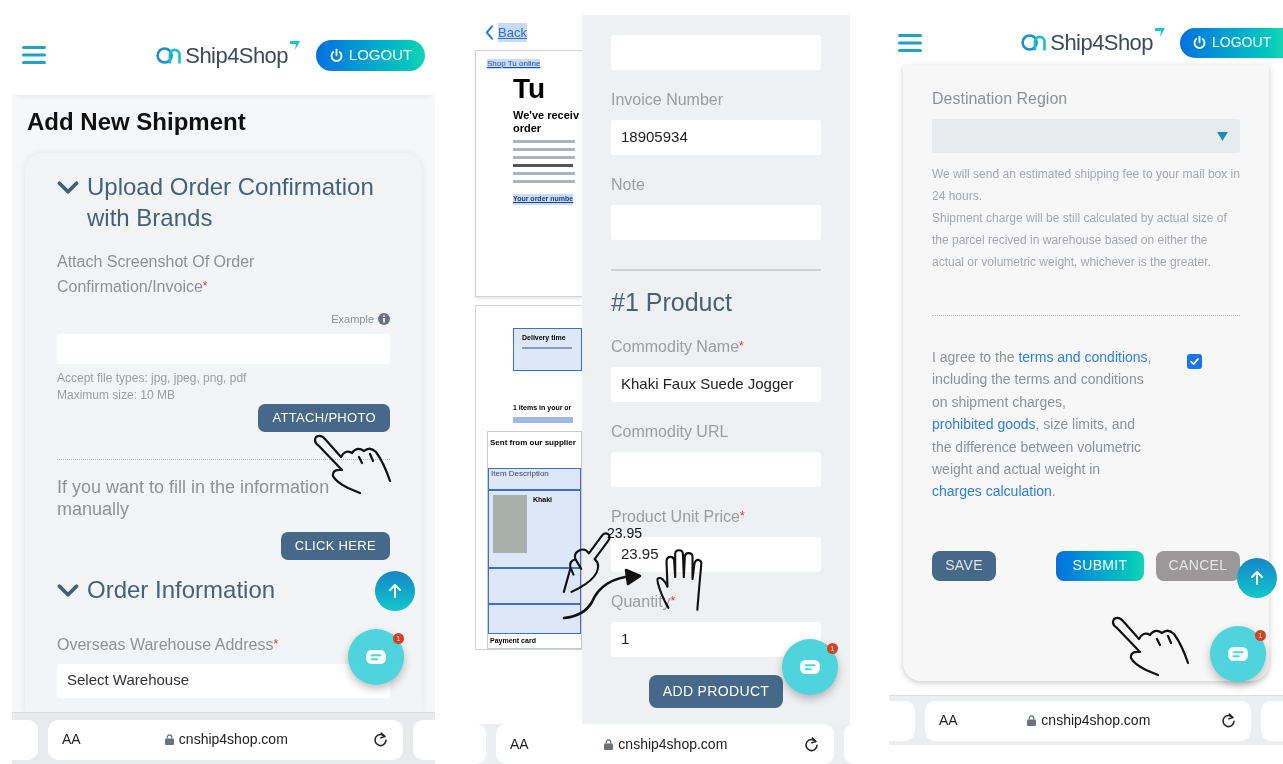  Describe the element at coordinates (716, 384) in the screenshot. I see `input-field: Khaki Faux Suede Jogger` at that location.